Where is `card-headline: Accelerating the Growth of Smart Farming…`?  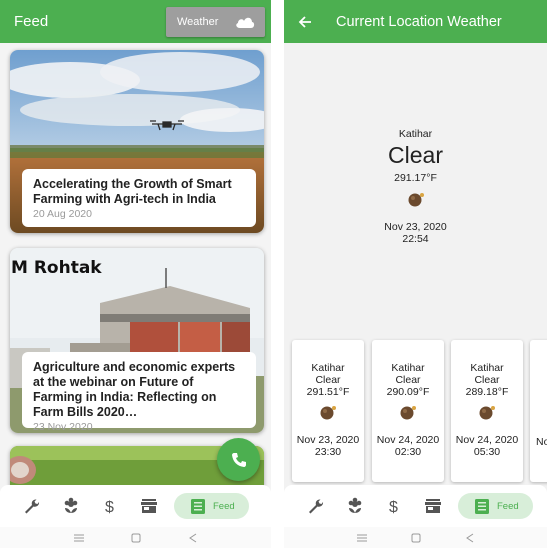 card-headline: Accelerating the Growth of Smart Farming… is located at coordinates (132, 191).